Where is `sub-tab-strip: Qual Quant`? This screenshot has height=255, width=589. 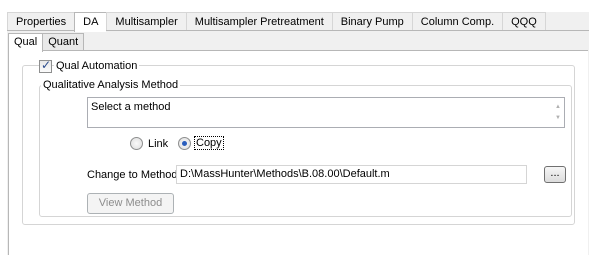 sub-tab-strip: Qual Quant is located at coordinates (46, 42).